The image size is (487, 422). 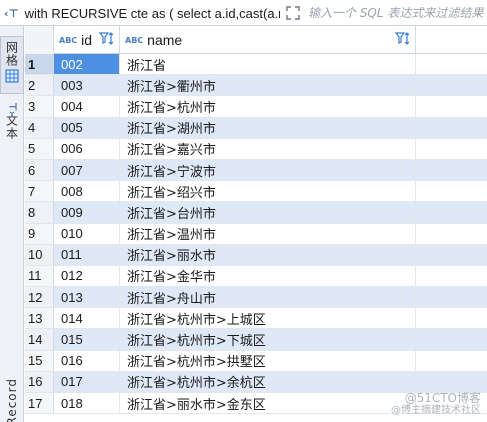 What do you see at coordinates (39, 212) in the screenshot?
I see `row-number: 8` at bounding box center [39, 212].